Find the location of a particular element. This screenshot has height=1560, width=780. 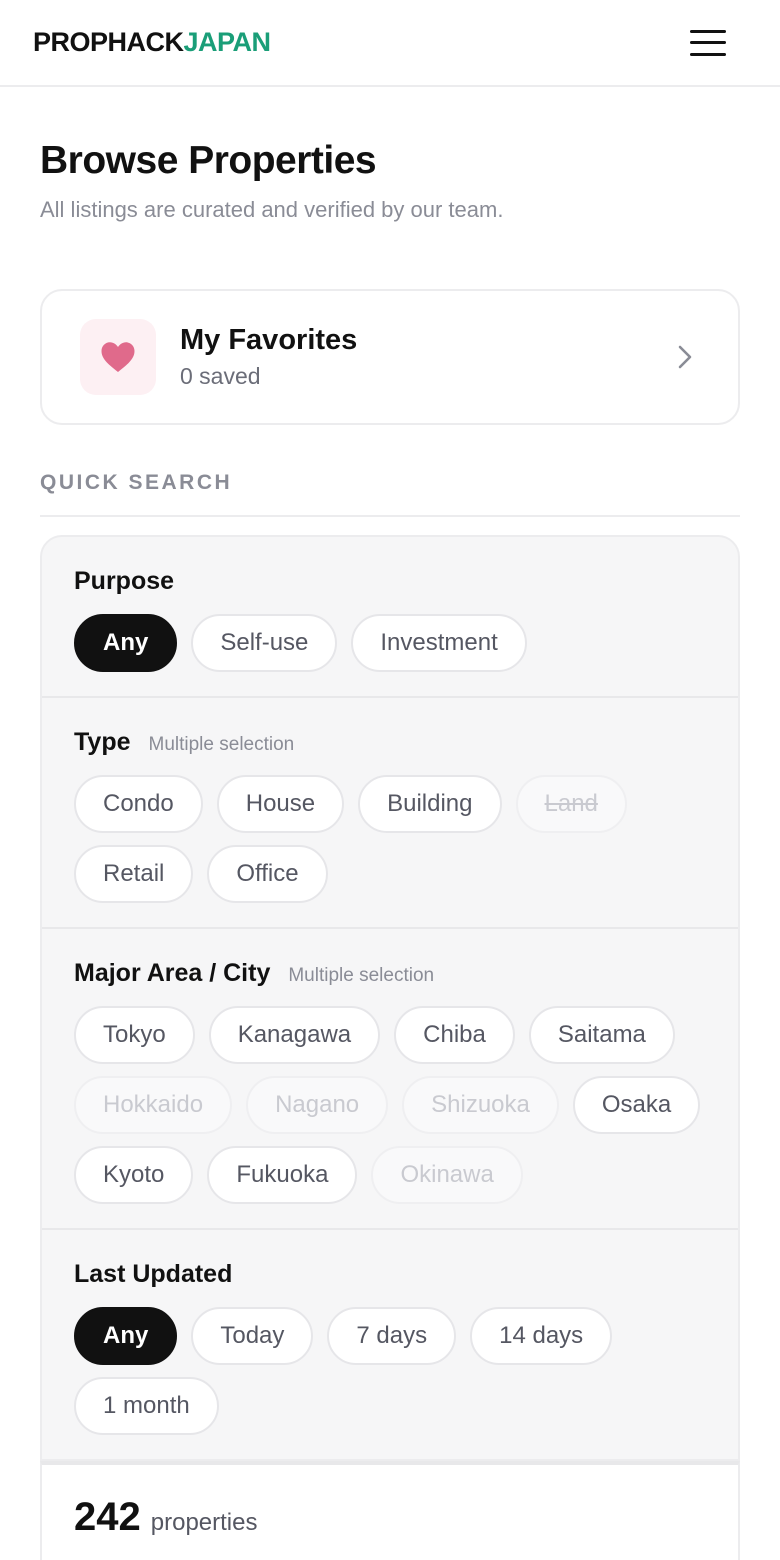

updated-chip-7-days: 7 days is located at coordinates (392, 1336).